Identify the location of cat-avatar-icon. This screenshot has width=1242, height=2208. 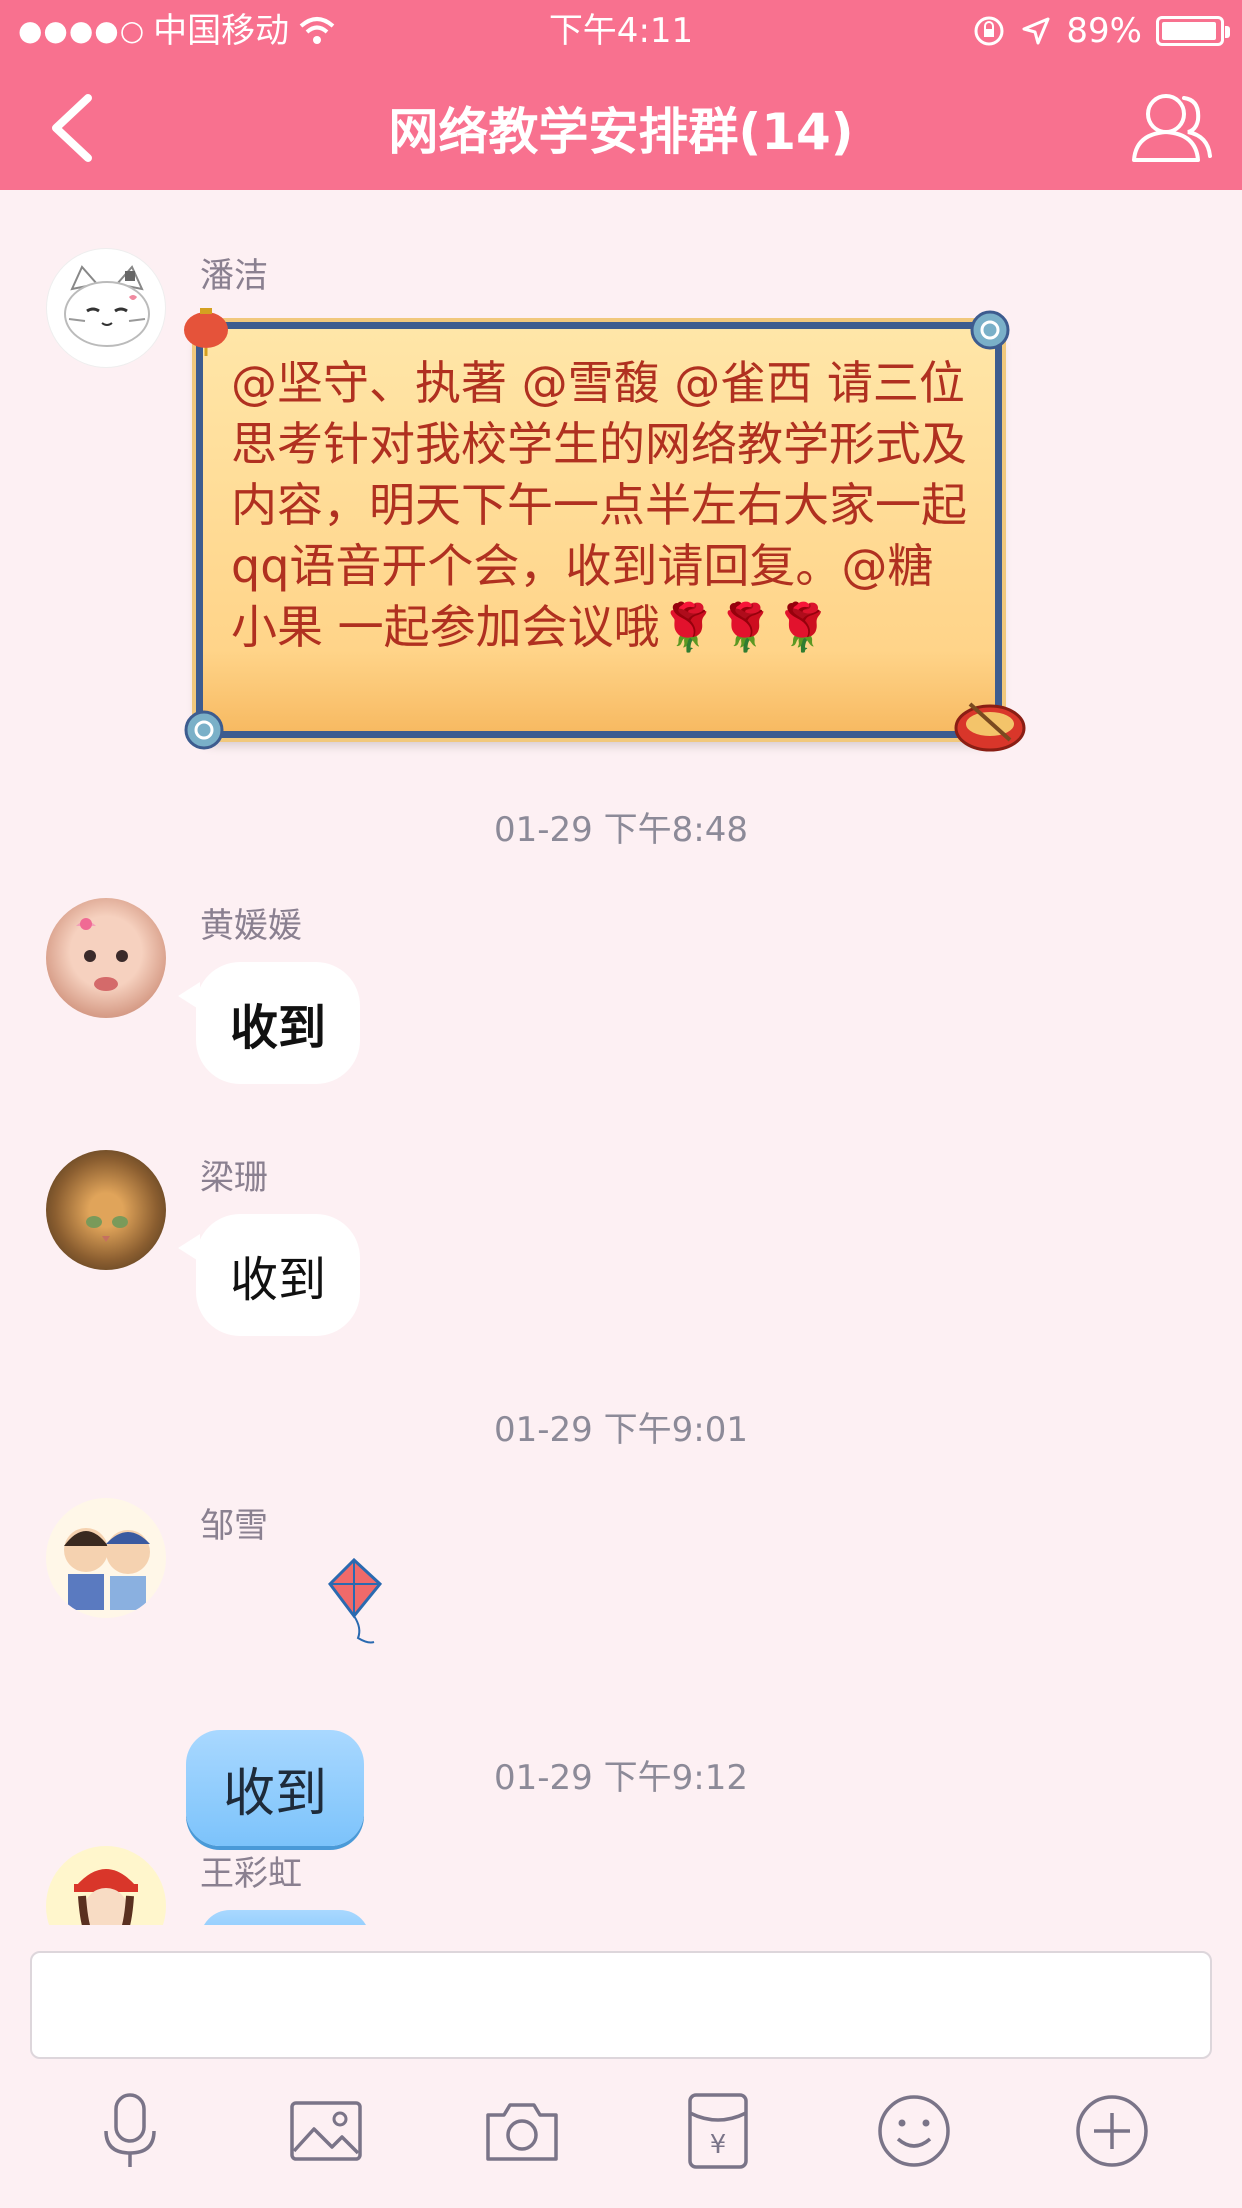
(107, 306).